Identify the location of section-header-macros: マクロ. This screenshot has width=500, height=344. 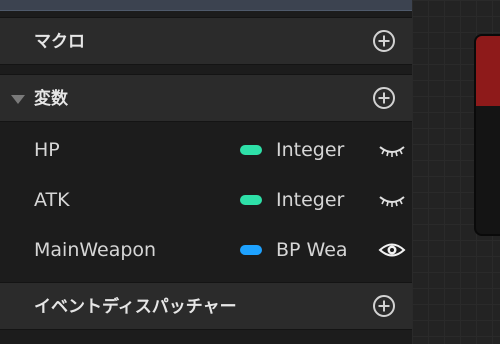
(206, 41).